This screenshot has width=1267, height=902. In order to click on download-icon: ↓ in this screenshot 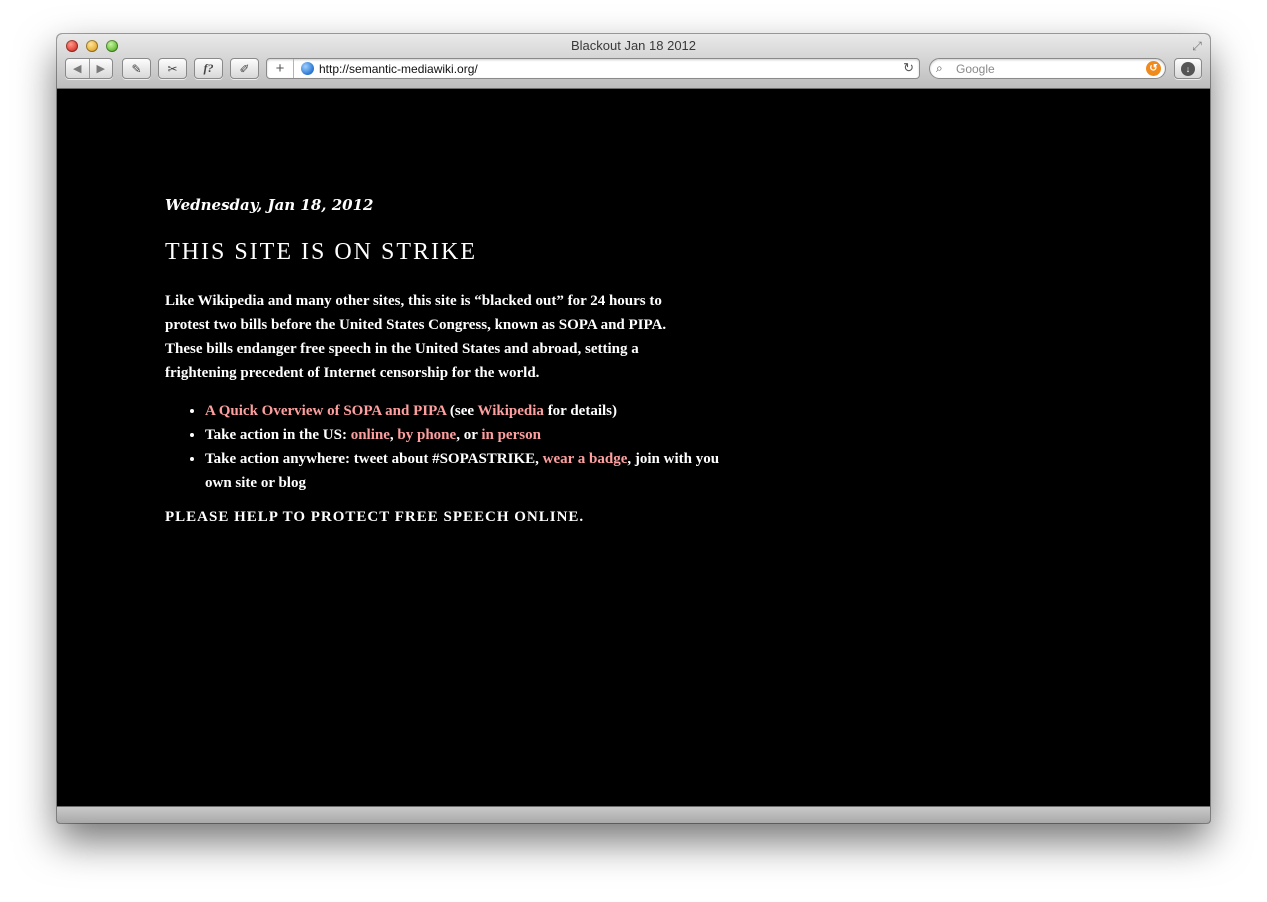, I will do `click(1188, 68)`.